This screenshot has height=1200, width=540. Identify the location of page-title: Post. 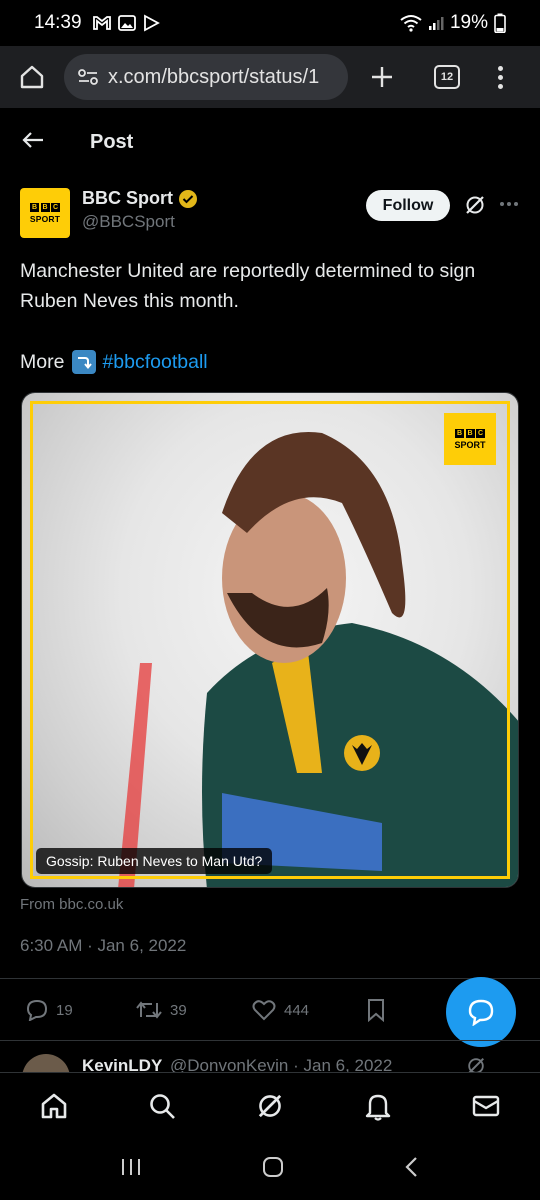
(112, 141).